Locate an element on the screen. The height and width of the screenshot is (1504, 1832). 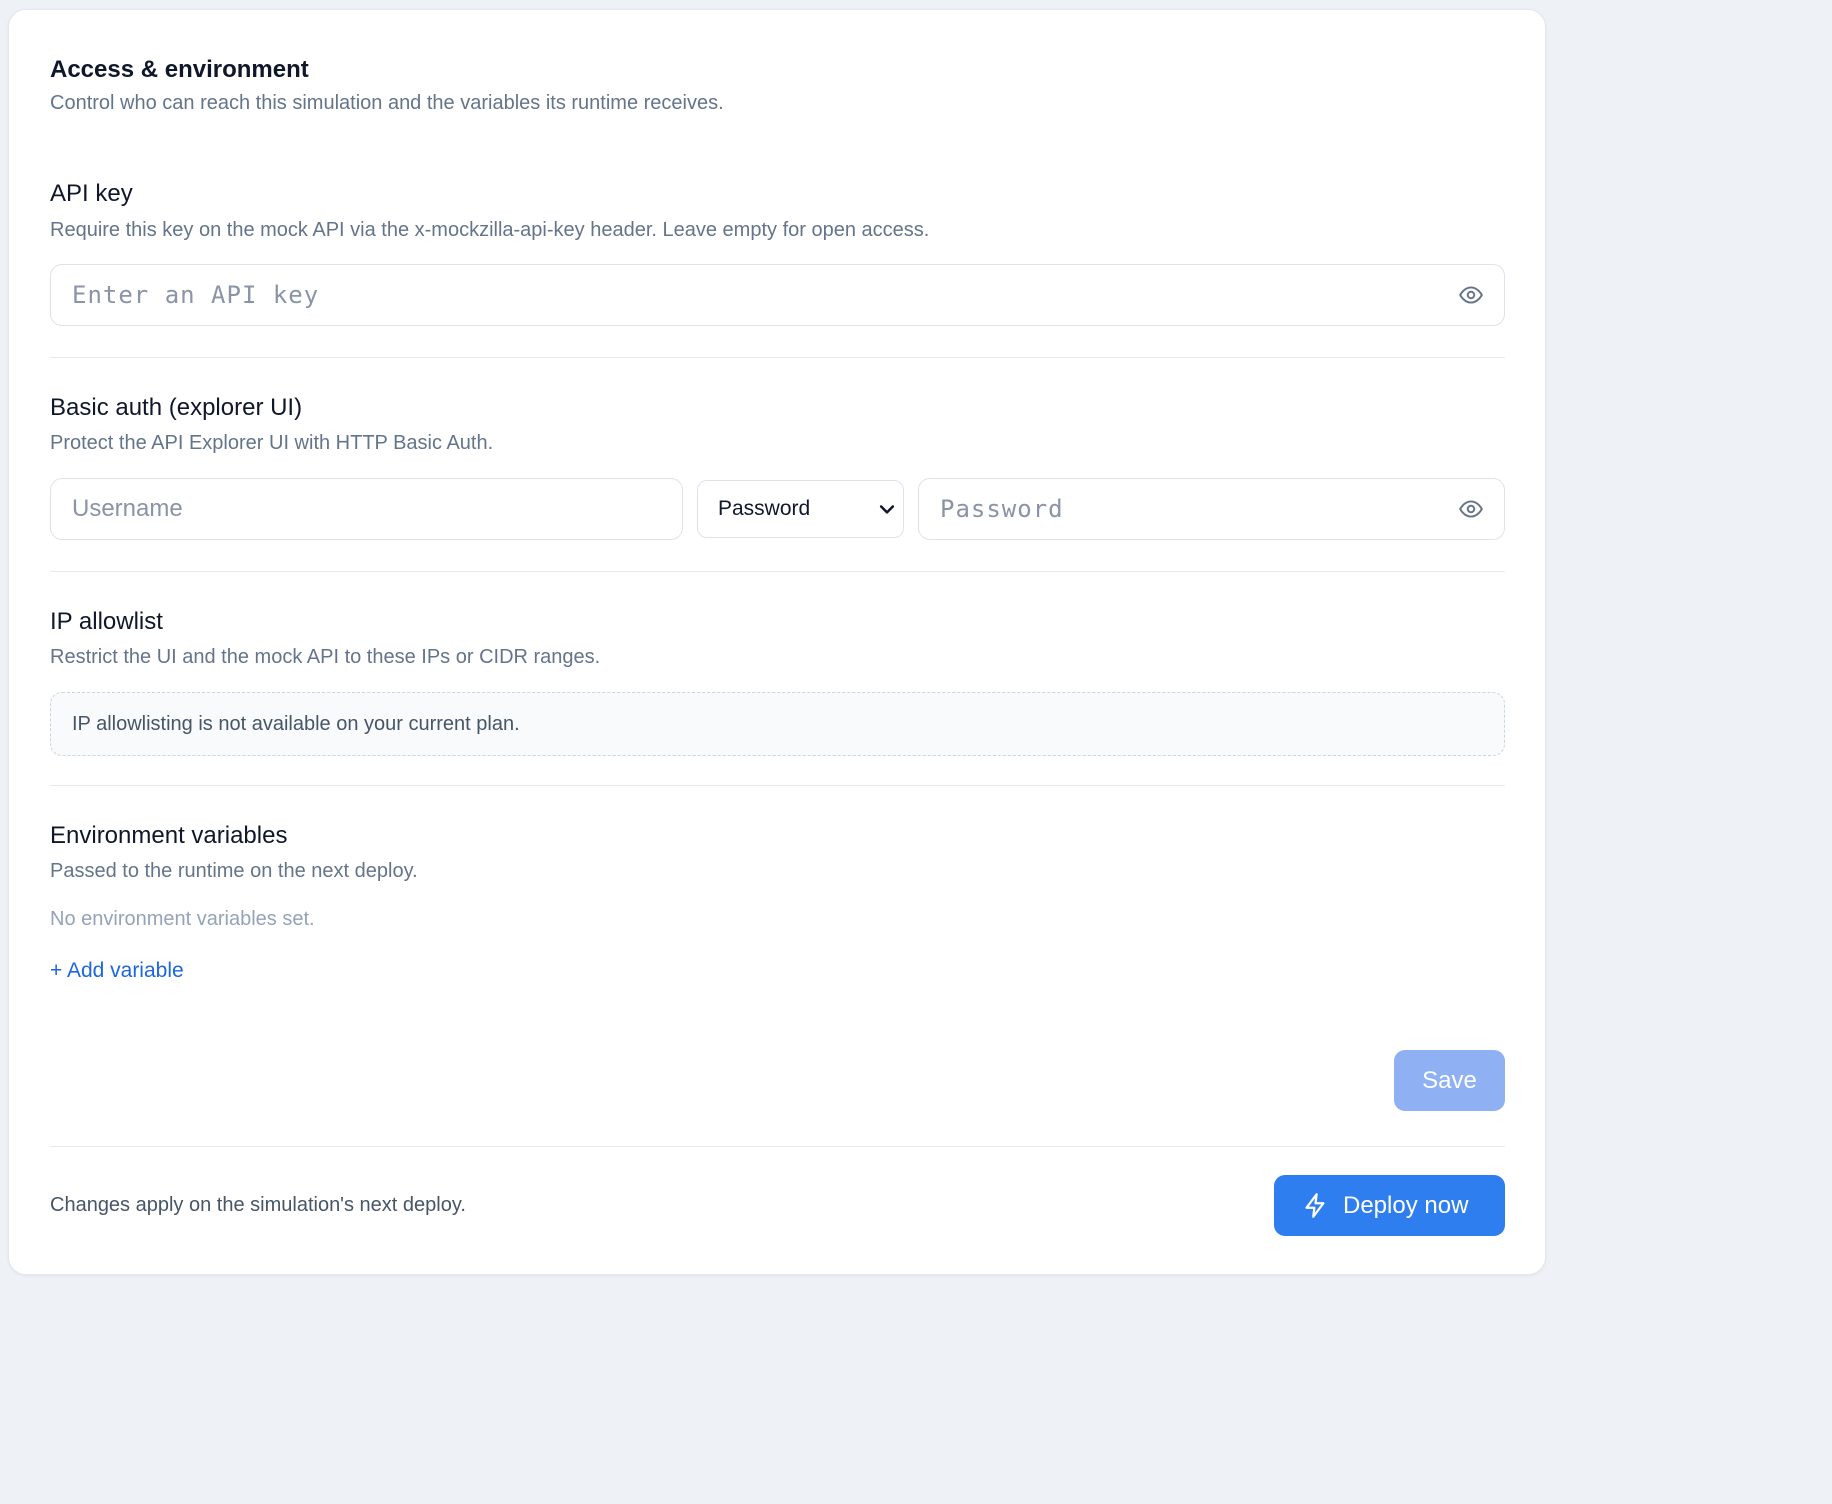
page-title: Access & environment is located at coordinates (179, 69).